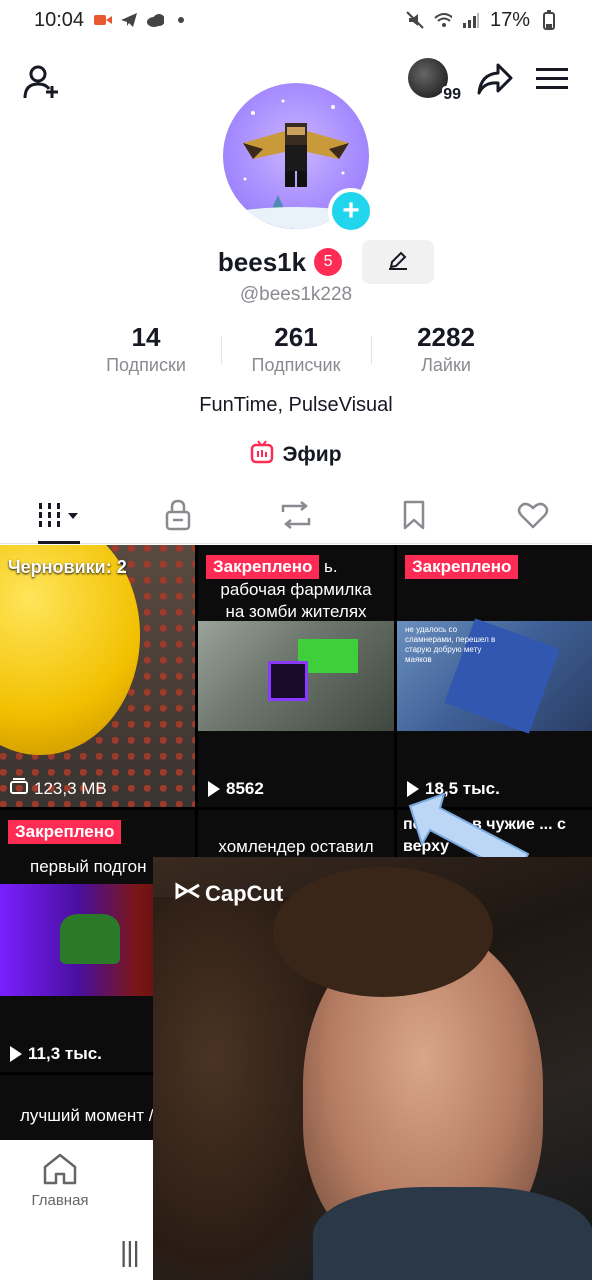 Image resolution: width=592 pixels, height=1280 pixels. Describe the element at coordinates (296, 365) in the screenshot. I see `stat-label: Подписчик` at that location.